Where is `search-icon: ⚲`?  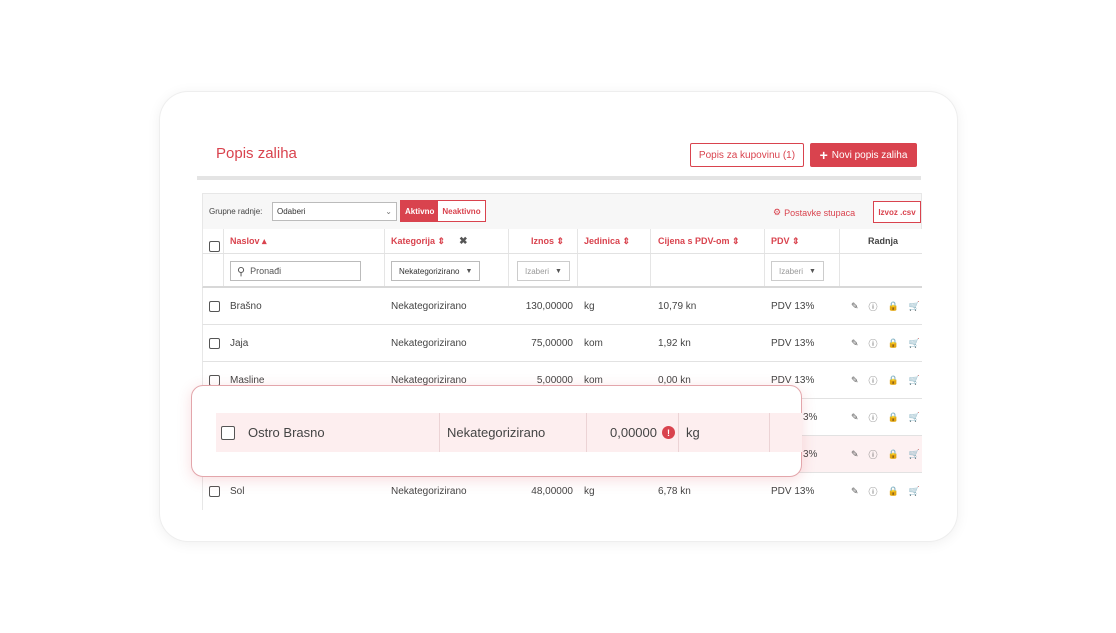 search-icon: ⚲ is located at coordinates (241, 271).